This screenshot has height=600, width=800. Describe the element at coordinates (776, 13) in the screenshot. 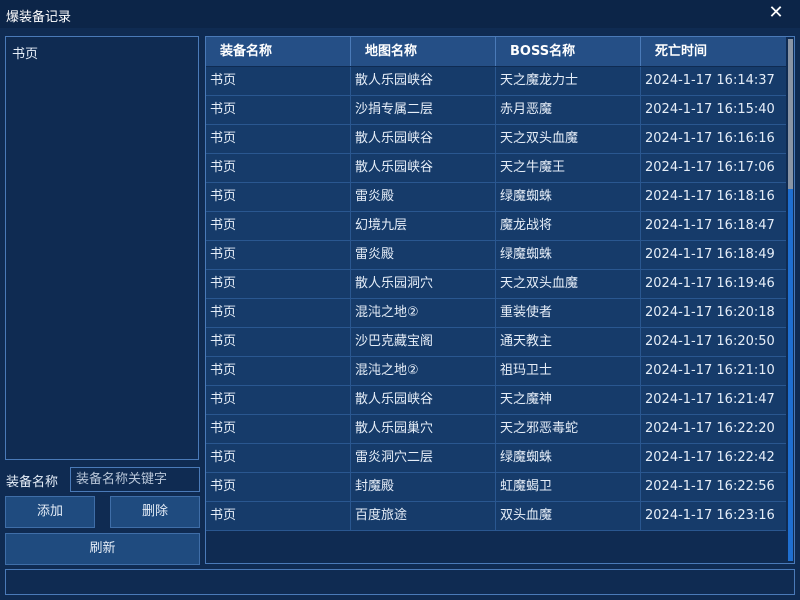

I see `close-icon: ✕` at that location.